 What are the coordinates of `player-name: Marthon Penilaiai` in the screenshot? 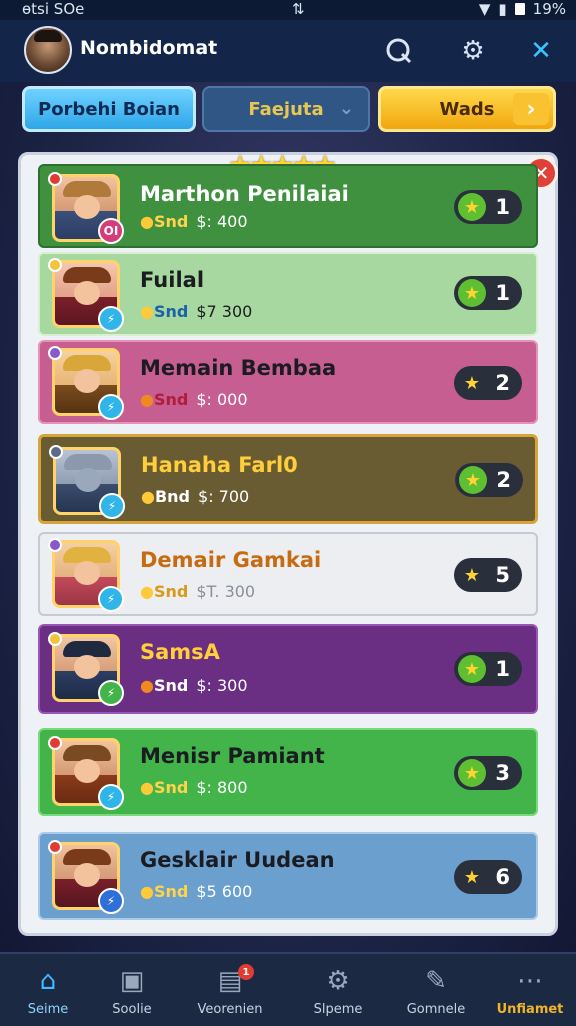 It's located at (244, 194).